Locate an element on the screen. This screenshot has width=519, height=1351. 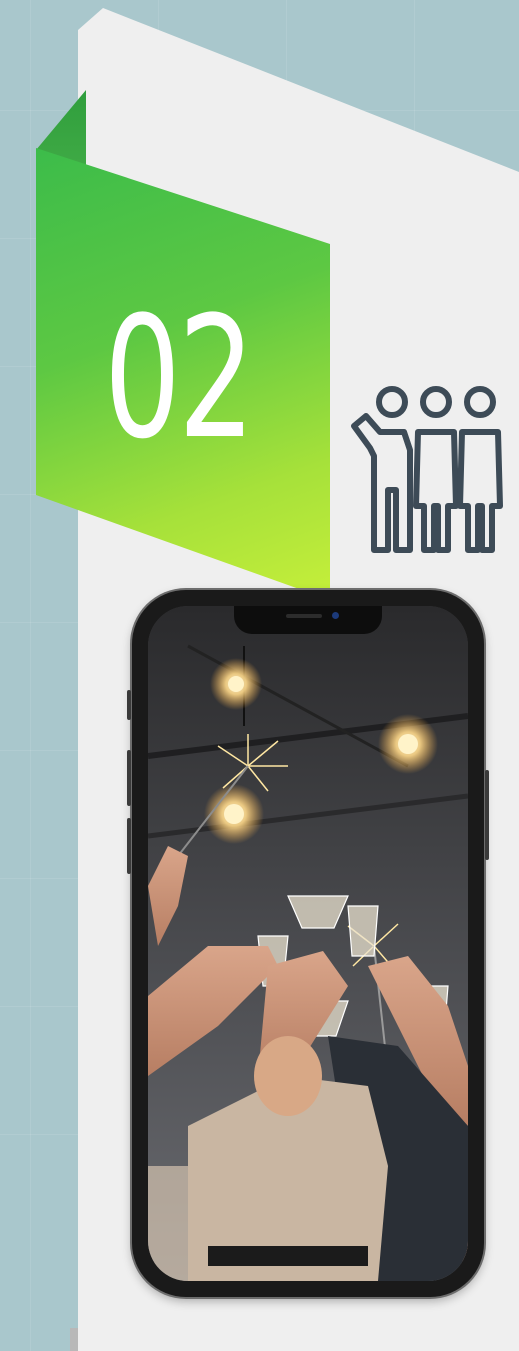
phone-volume-up is located at coordinates (129, 778).